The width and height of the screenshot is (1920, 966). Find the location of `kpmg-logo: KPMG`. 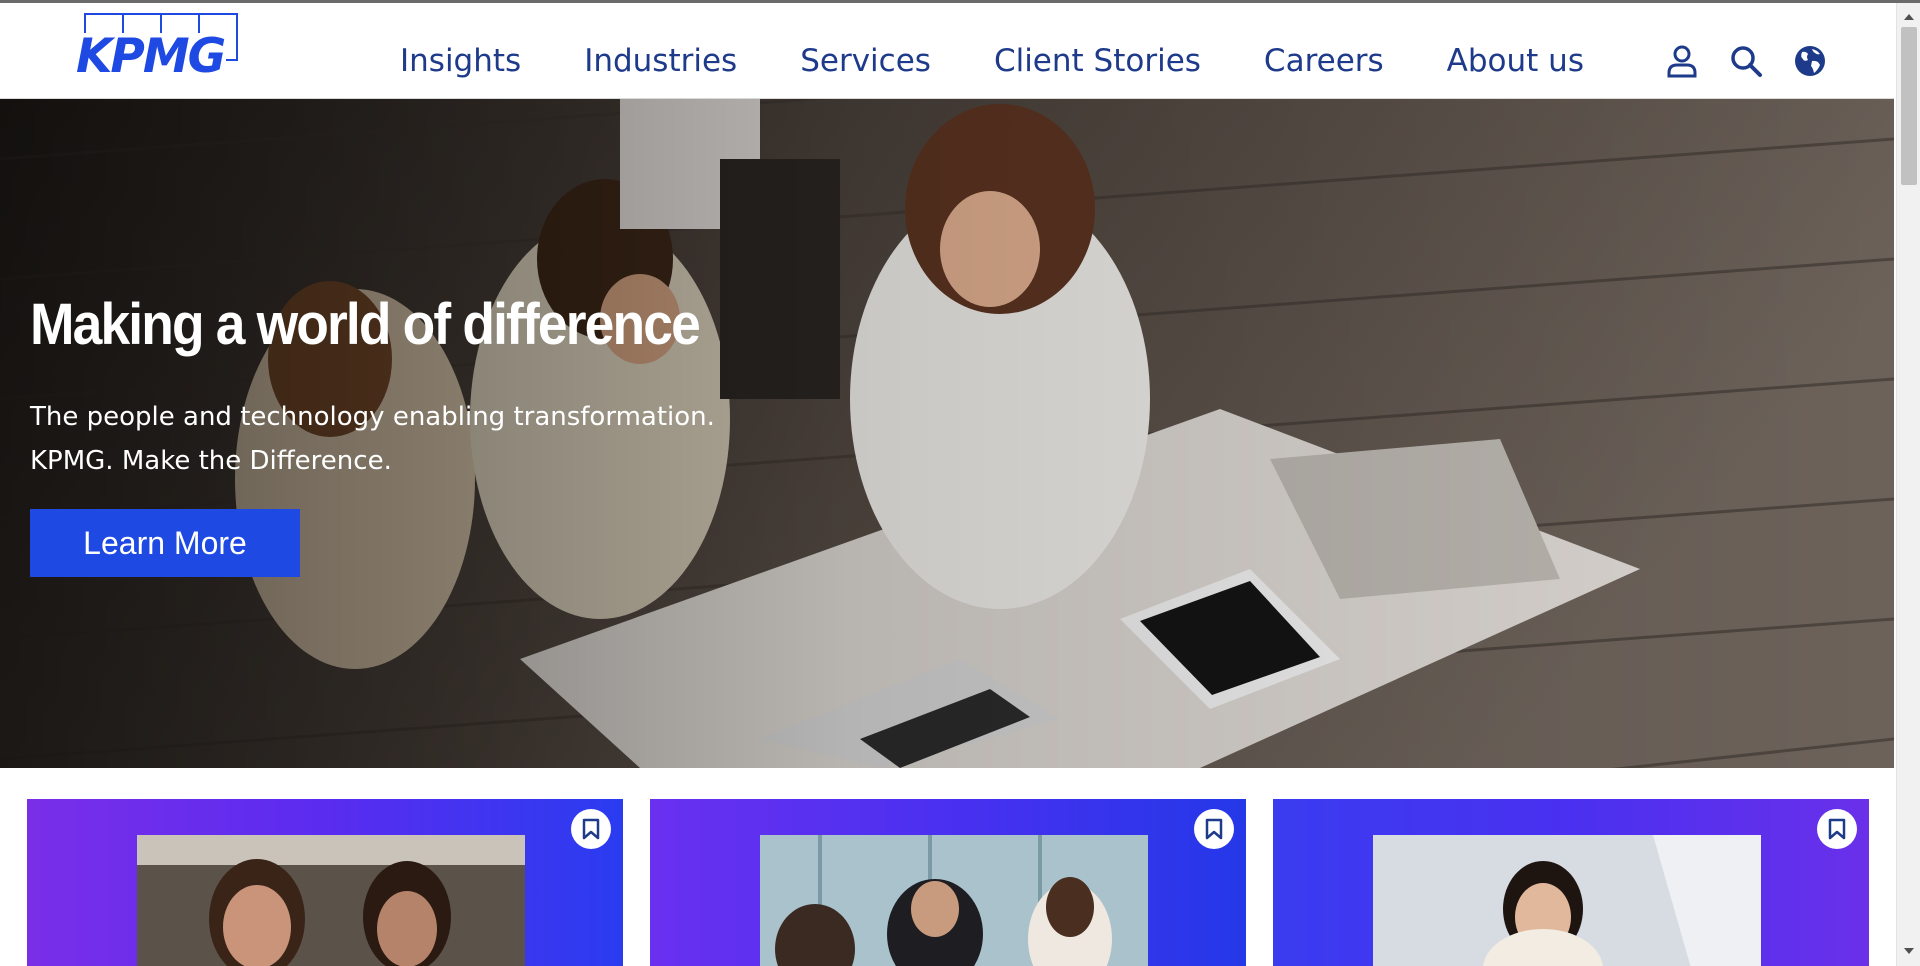

kpmg-logo: KPMG is located at coordinates (159, 48).